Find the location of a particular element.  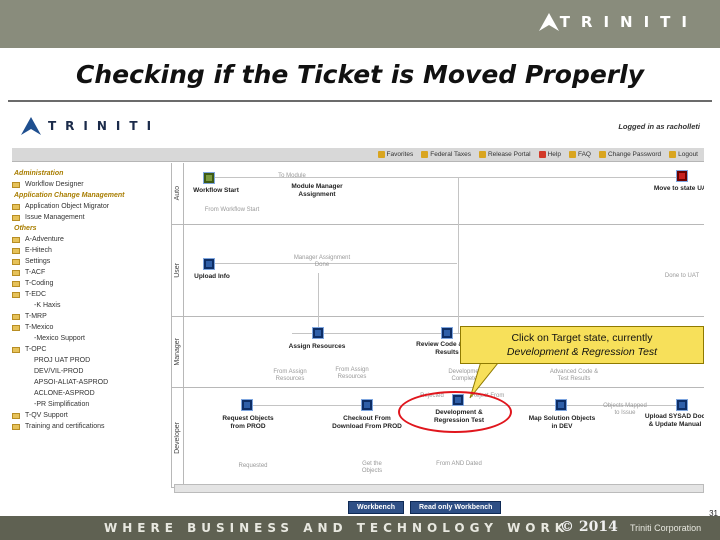

requested-label: Requested is located at coordinates (253, 466).